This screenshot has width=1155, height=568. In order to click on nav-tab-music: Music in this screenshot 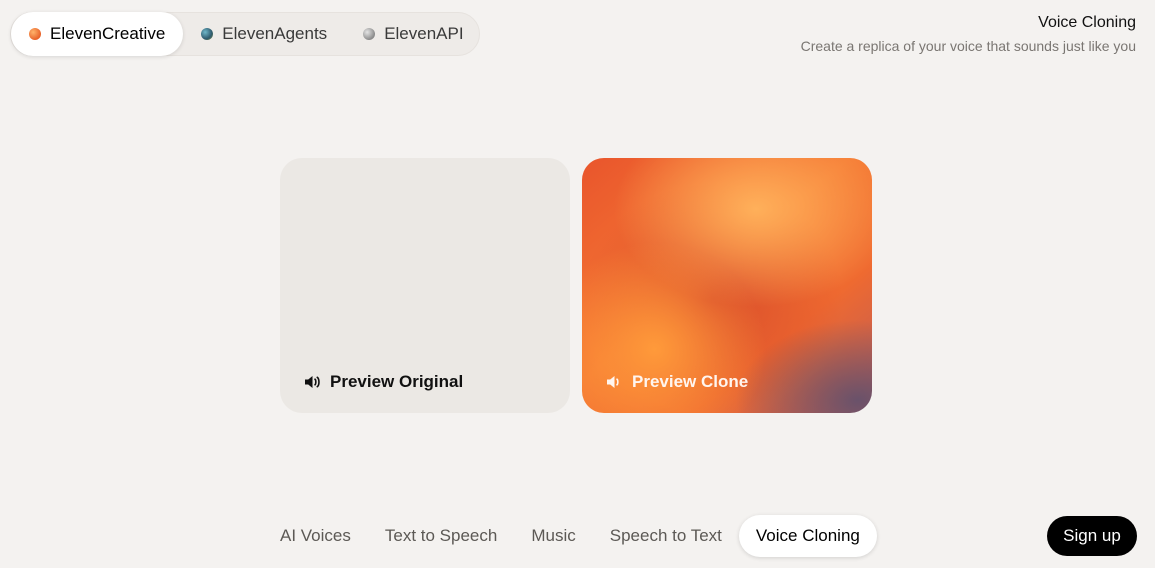, I will do `click(553, 536)`.